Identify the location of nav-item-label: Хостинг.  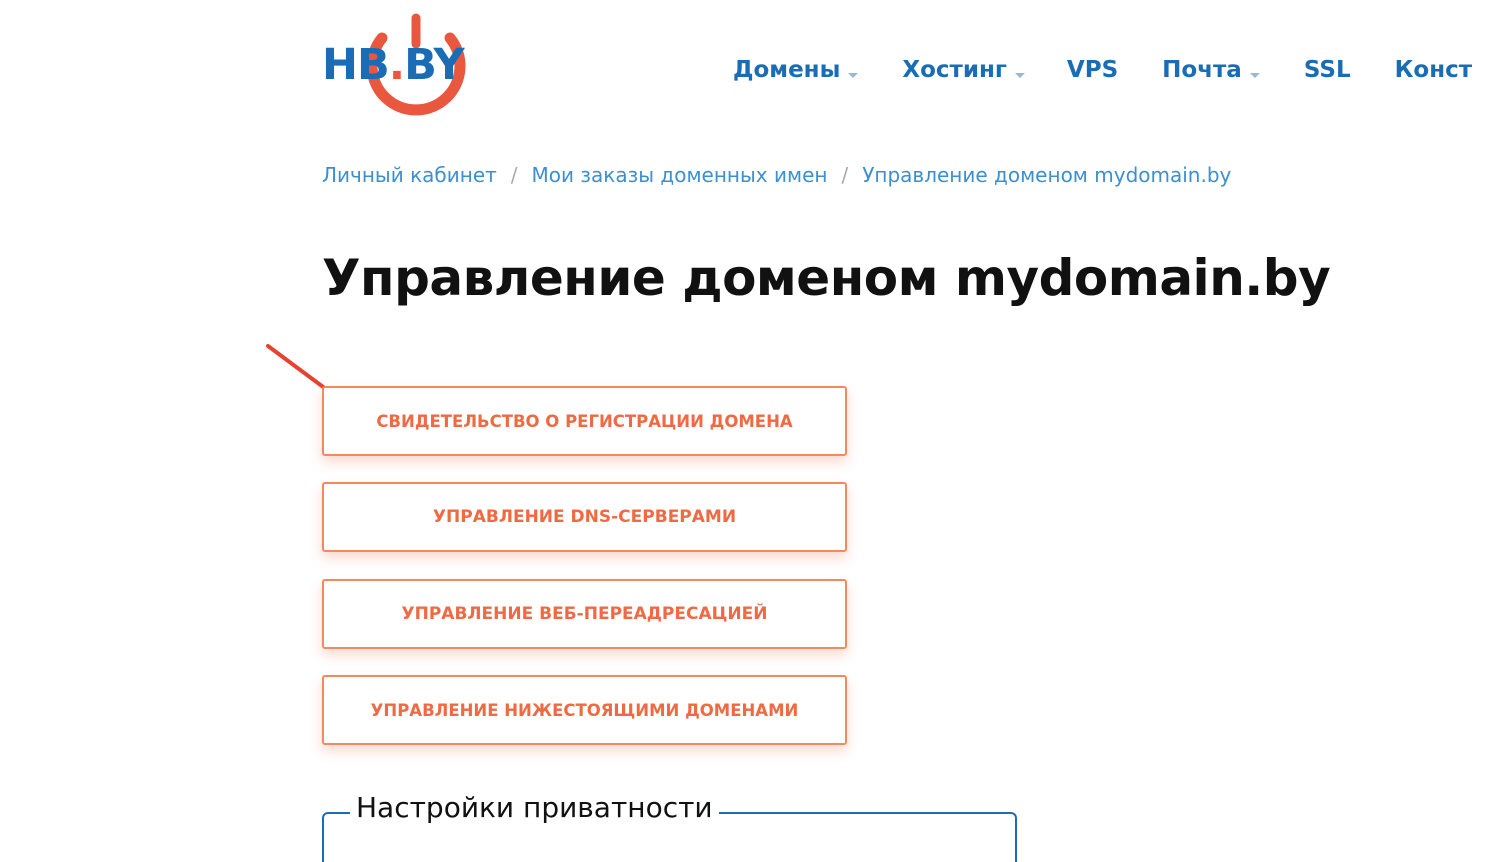
(954, 70).